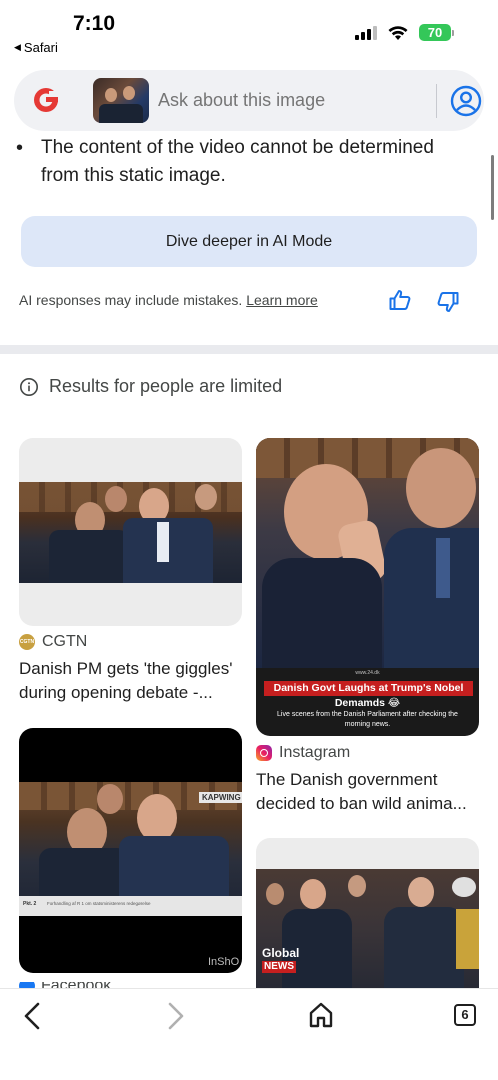 The width and height of the screenshot is (498, 1080). I want to click on info-icon, so click(29, 387).